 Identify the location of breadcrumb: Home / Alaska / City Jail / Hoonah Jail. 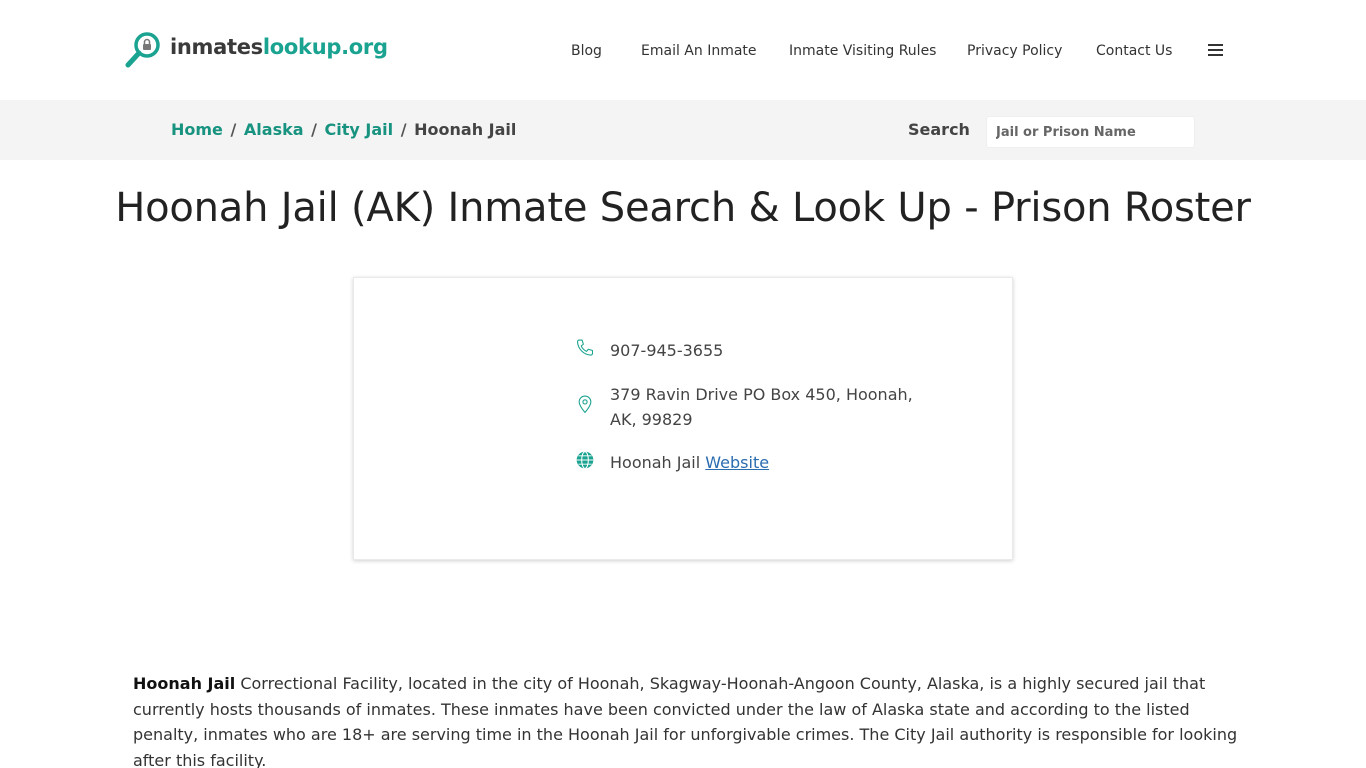
(343, 130).